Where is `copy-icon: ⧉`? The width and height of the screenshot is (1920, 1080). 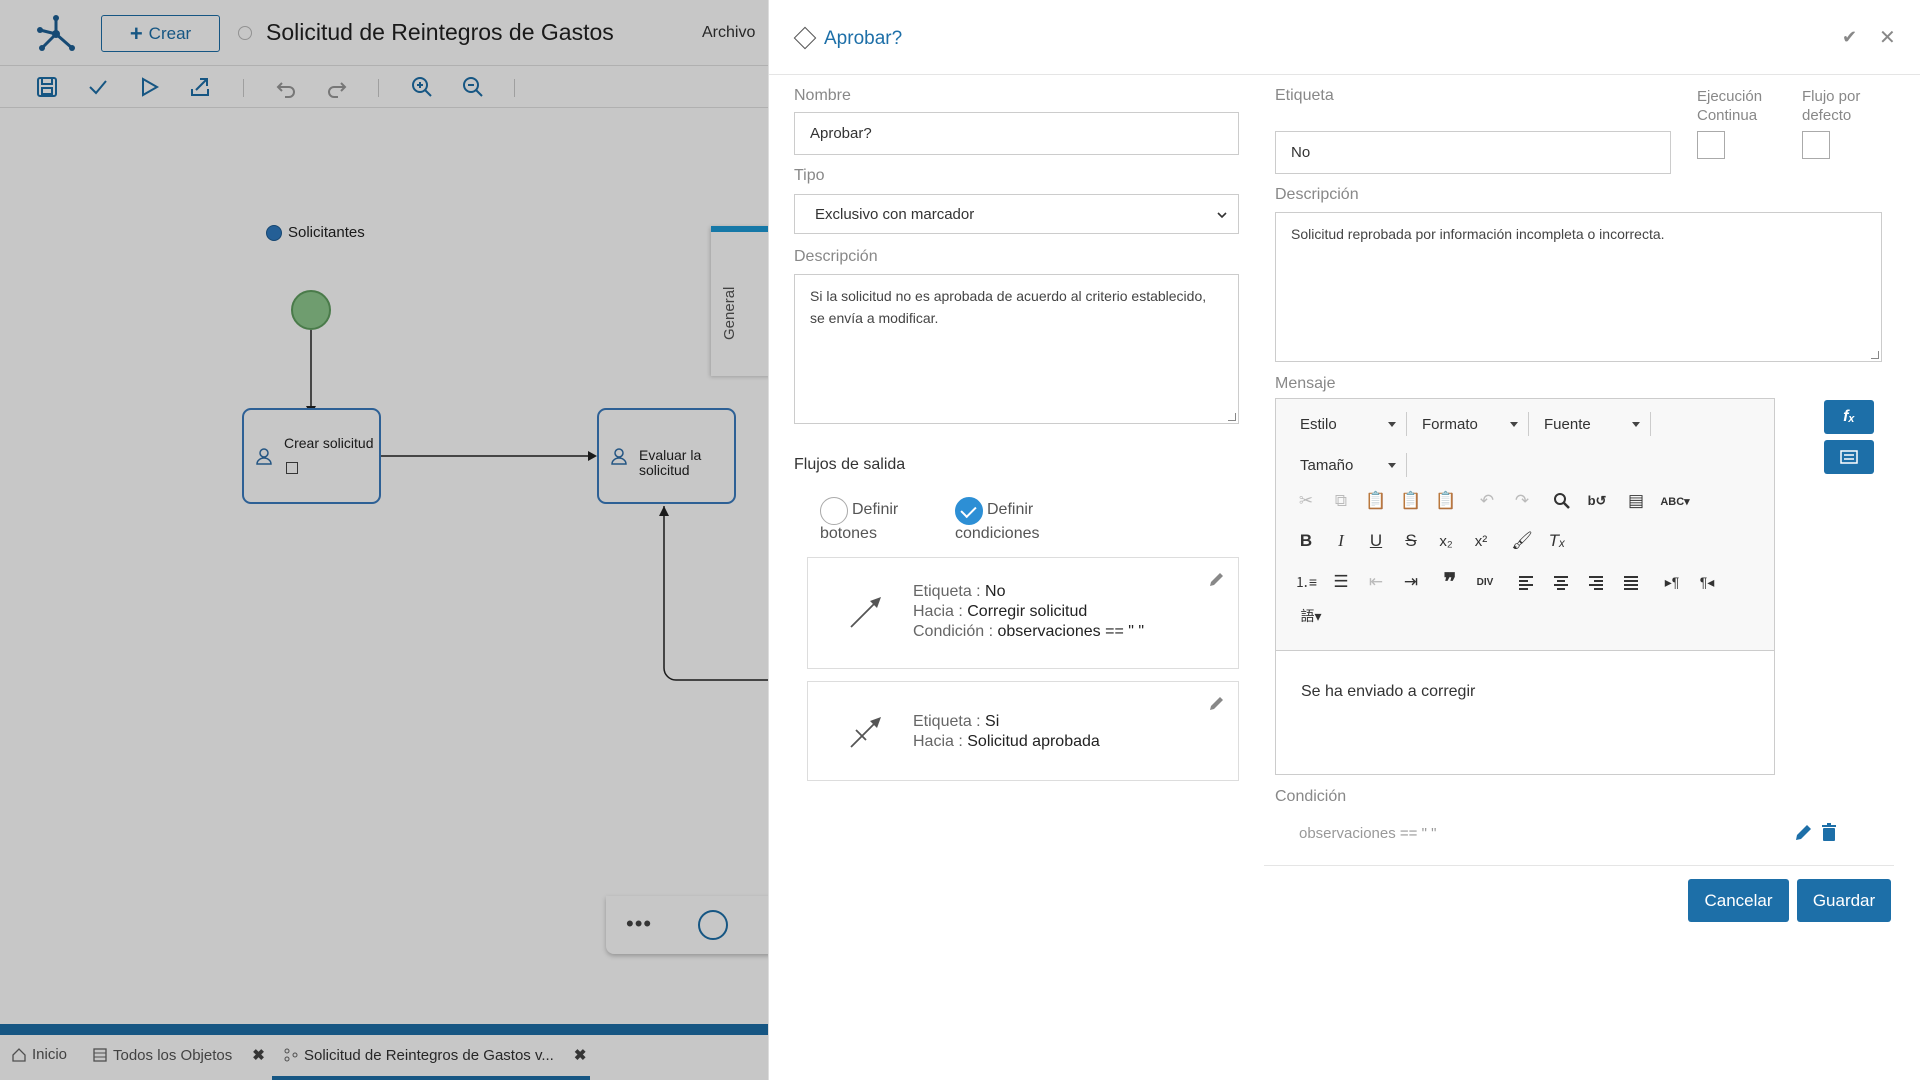 copy-icon: ⧉ is located at coordinates (1341, 501).